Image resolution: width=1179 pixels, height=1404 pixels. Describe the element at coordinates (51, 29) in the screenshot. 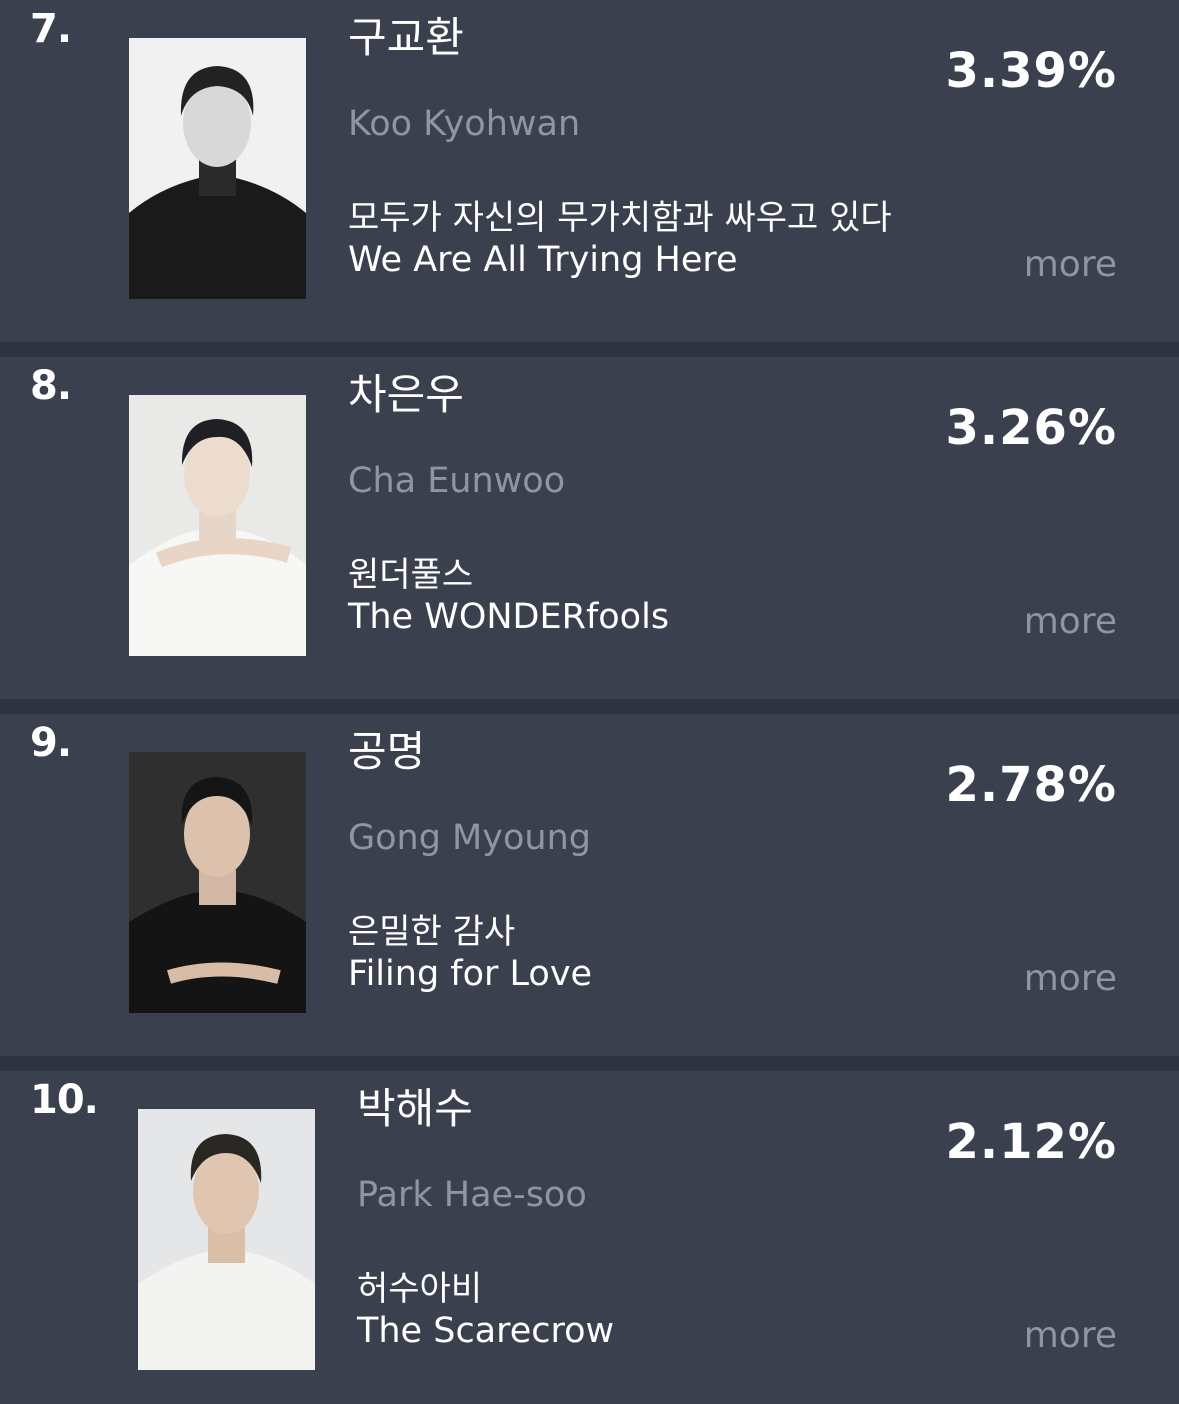

I see `rank-number: 7.` at that location.